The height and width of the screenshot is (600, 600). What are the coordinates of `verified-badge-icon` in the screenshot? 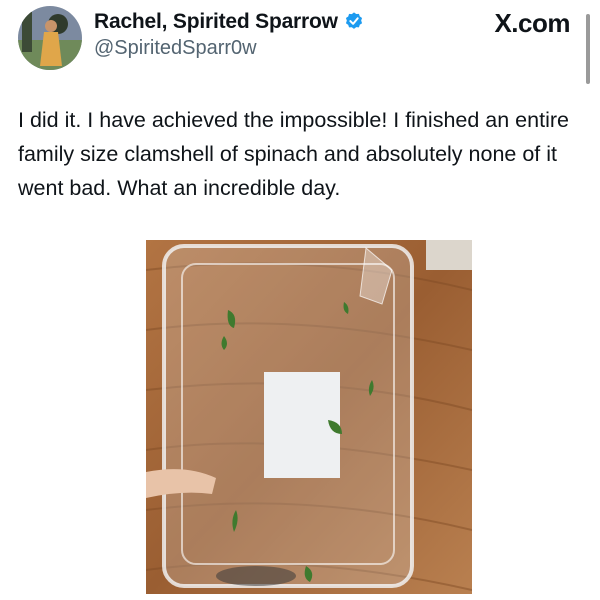 It's located at (354, 22).